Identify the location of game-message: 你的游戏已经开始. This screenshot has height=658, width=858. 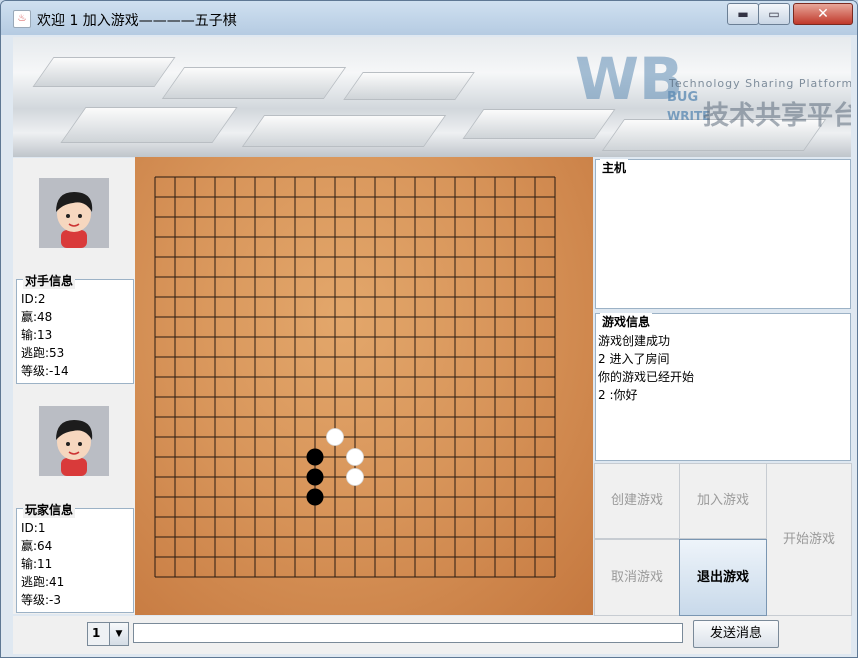
(646, 377).